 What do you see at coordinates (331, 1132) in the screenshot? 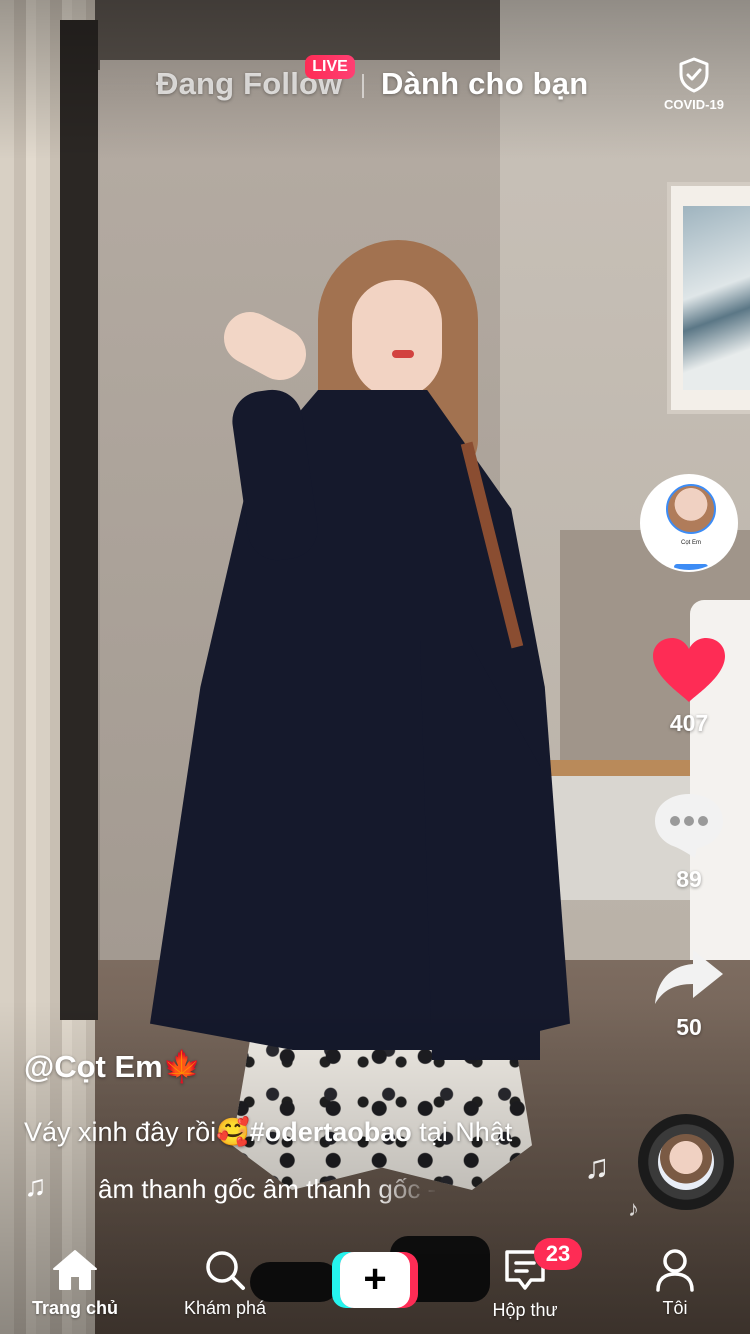
I see `hashtag-link: #odertaobao` at bounding box center [331, 1132].